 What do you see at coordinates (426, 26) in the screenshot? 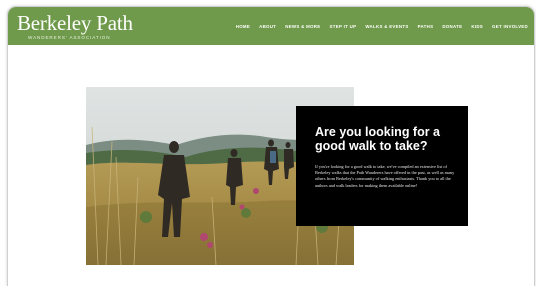
I see `nav-paths: PATHS` at bounding box center [426, 26].